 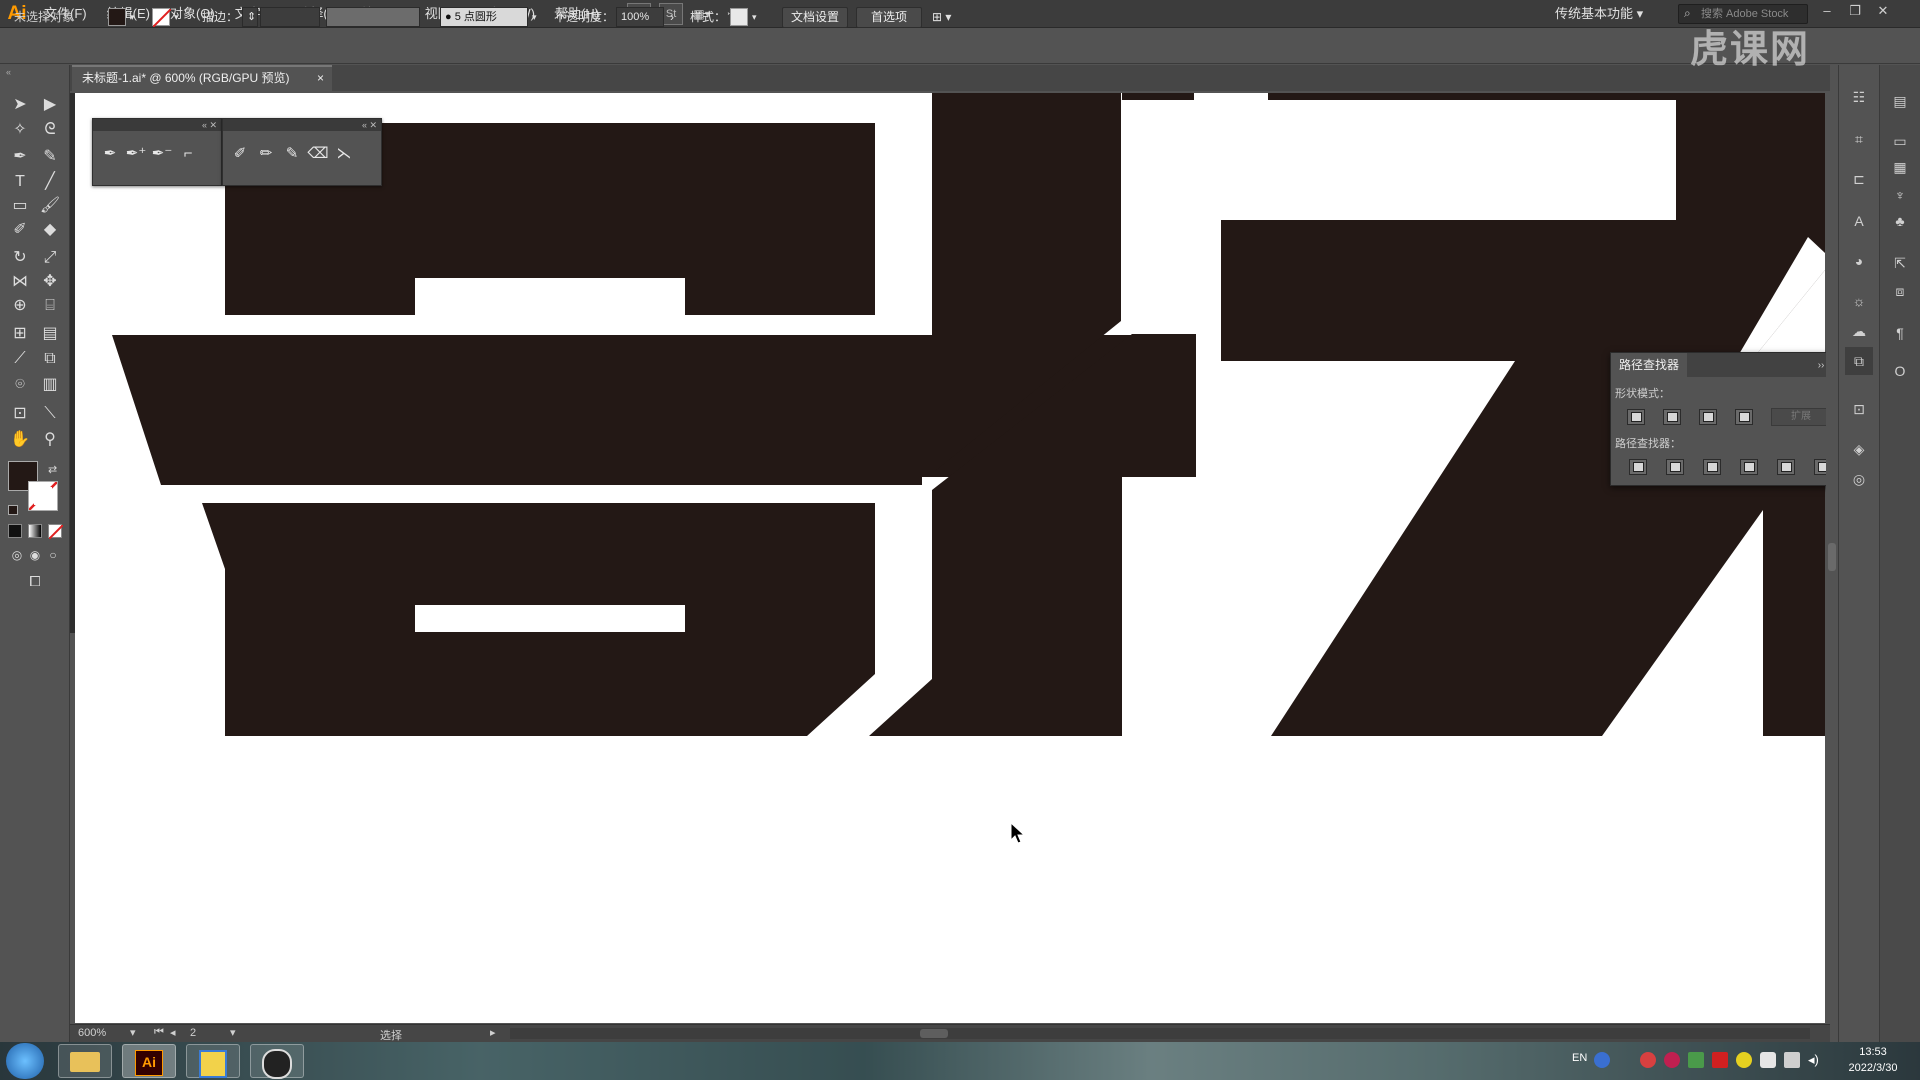 I want to click on align-icon: ⊏, so click(x=1859, y=179).